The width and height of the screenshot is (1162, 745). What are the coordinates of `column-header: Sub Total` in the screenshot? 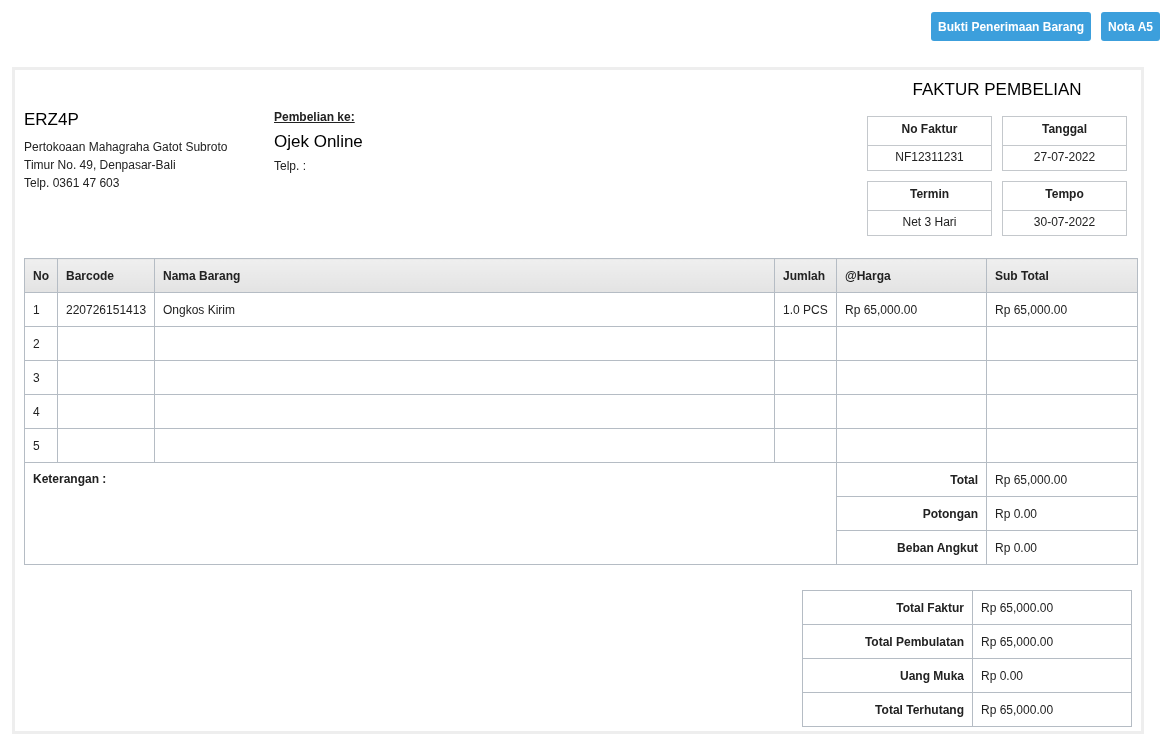 It's located at (1062, 275).